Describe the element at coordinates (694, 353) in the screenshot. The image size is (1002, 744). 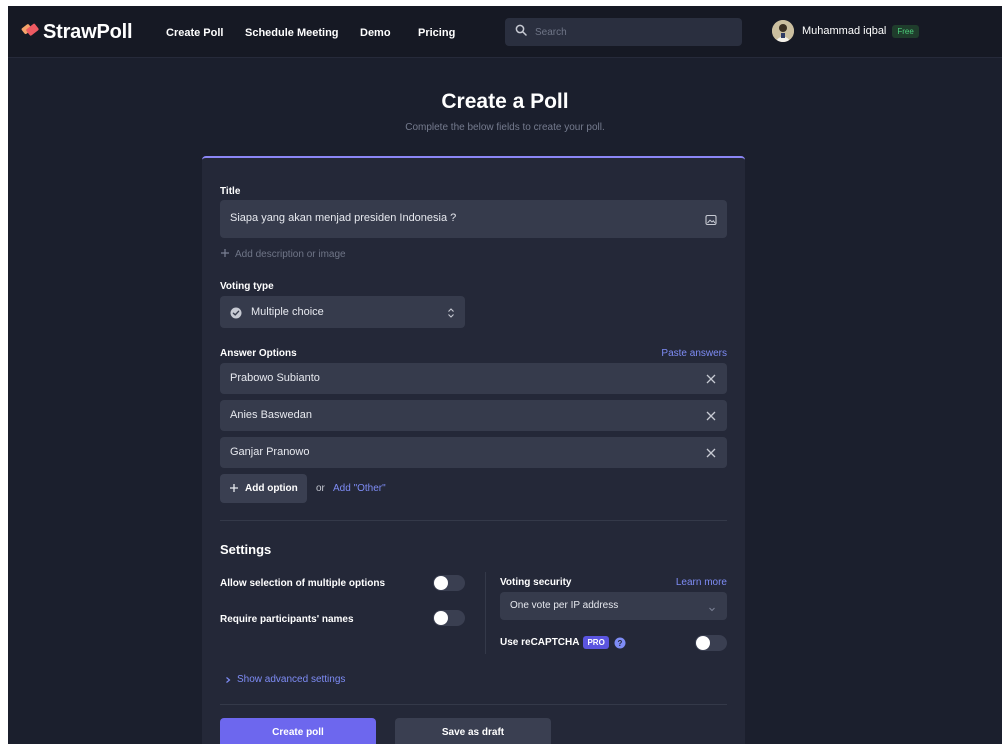
I see `paste-answers-link: Paste answers` at that location.